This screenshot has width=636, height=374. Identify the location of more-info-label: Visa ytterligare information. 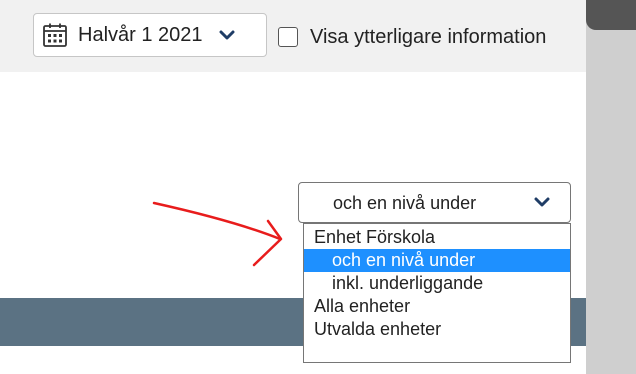
(428, 36).